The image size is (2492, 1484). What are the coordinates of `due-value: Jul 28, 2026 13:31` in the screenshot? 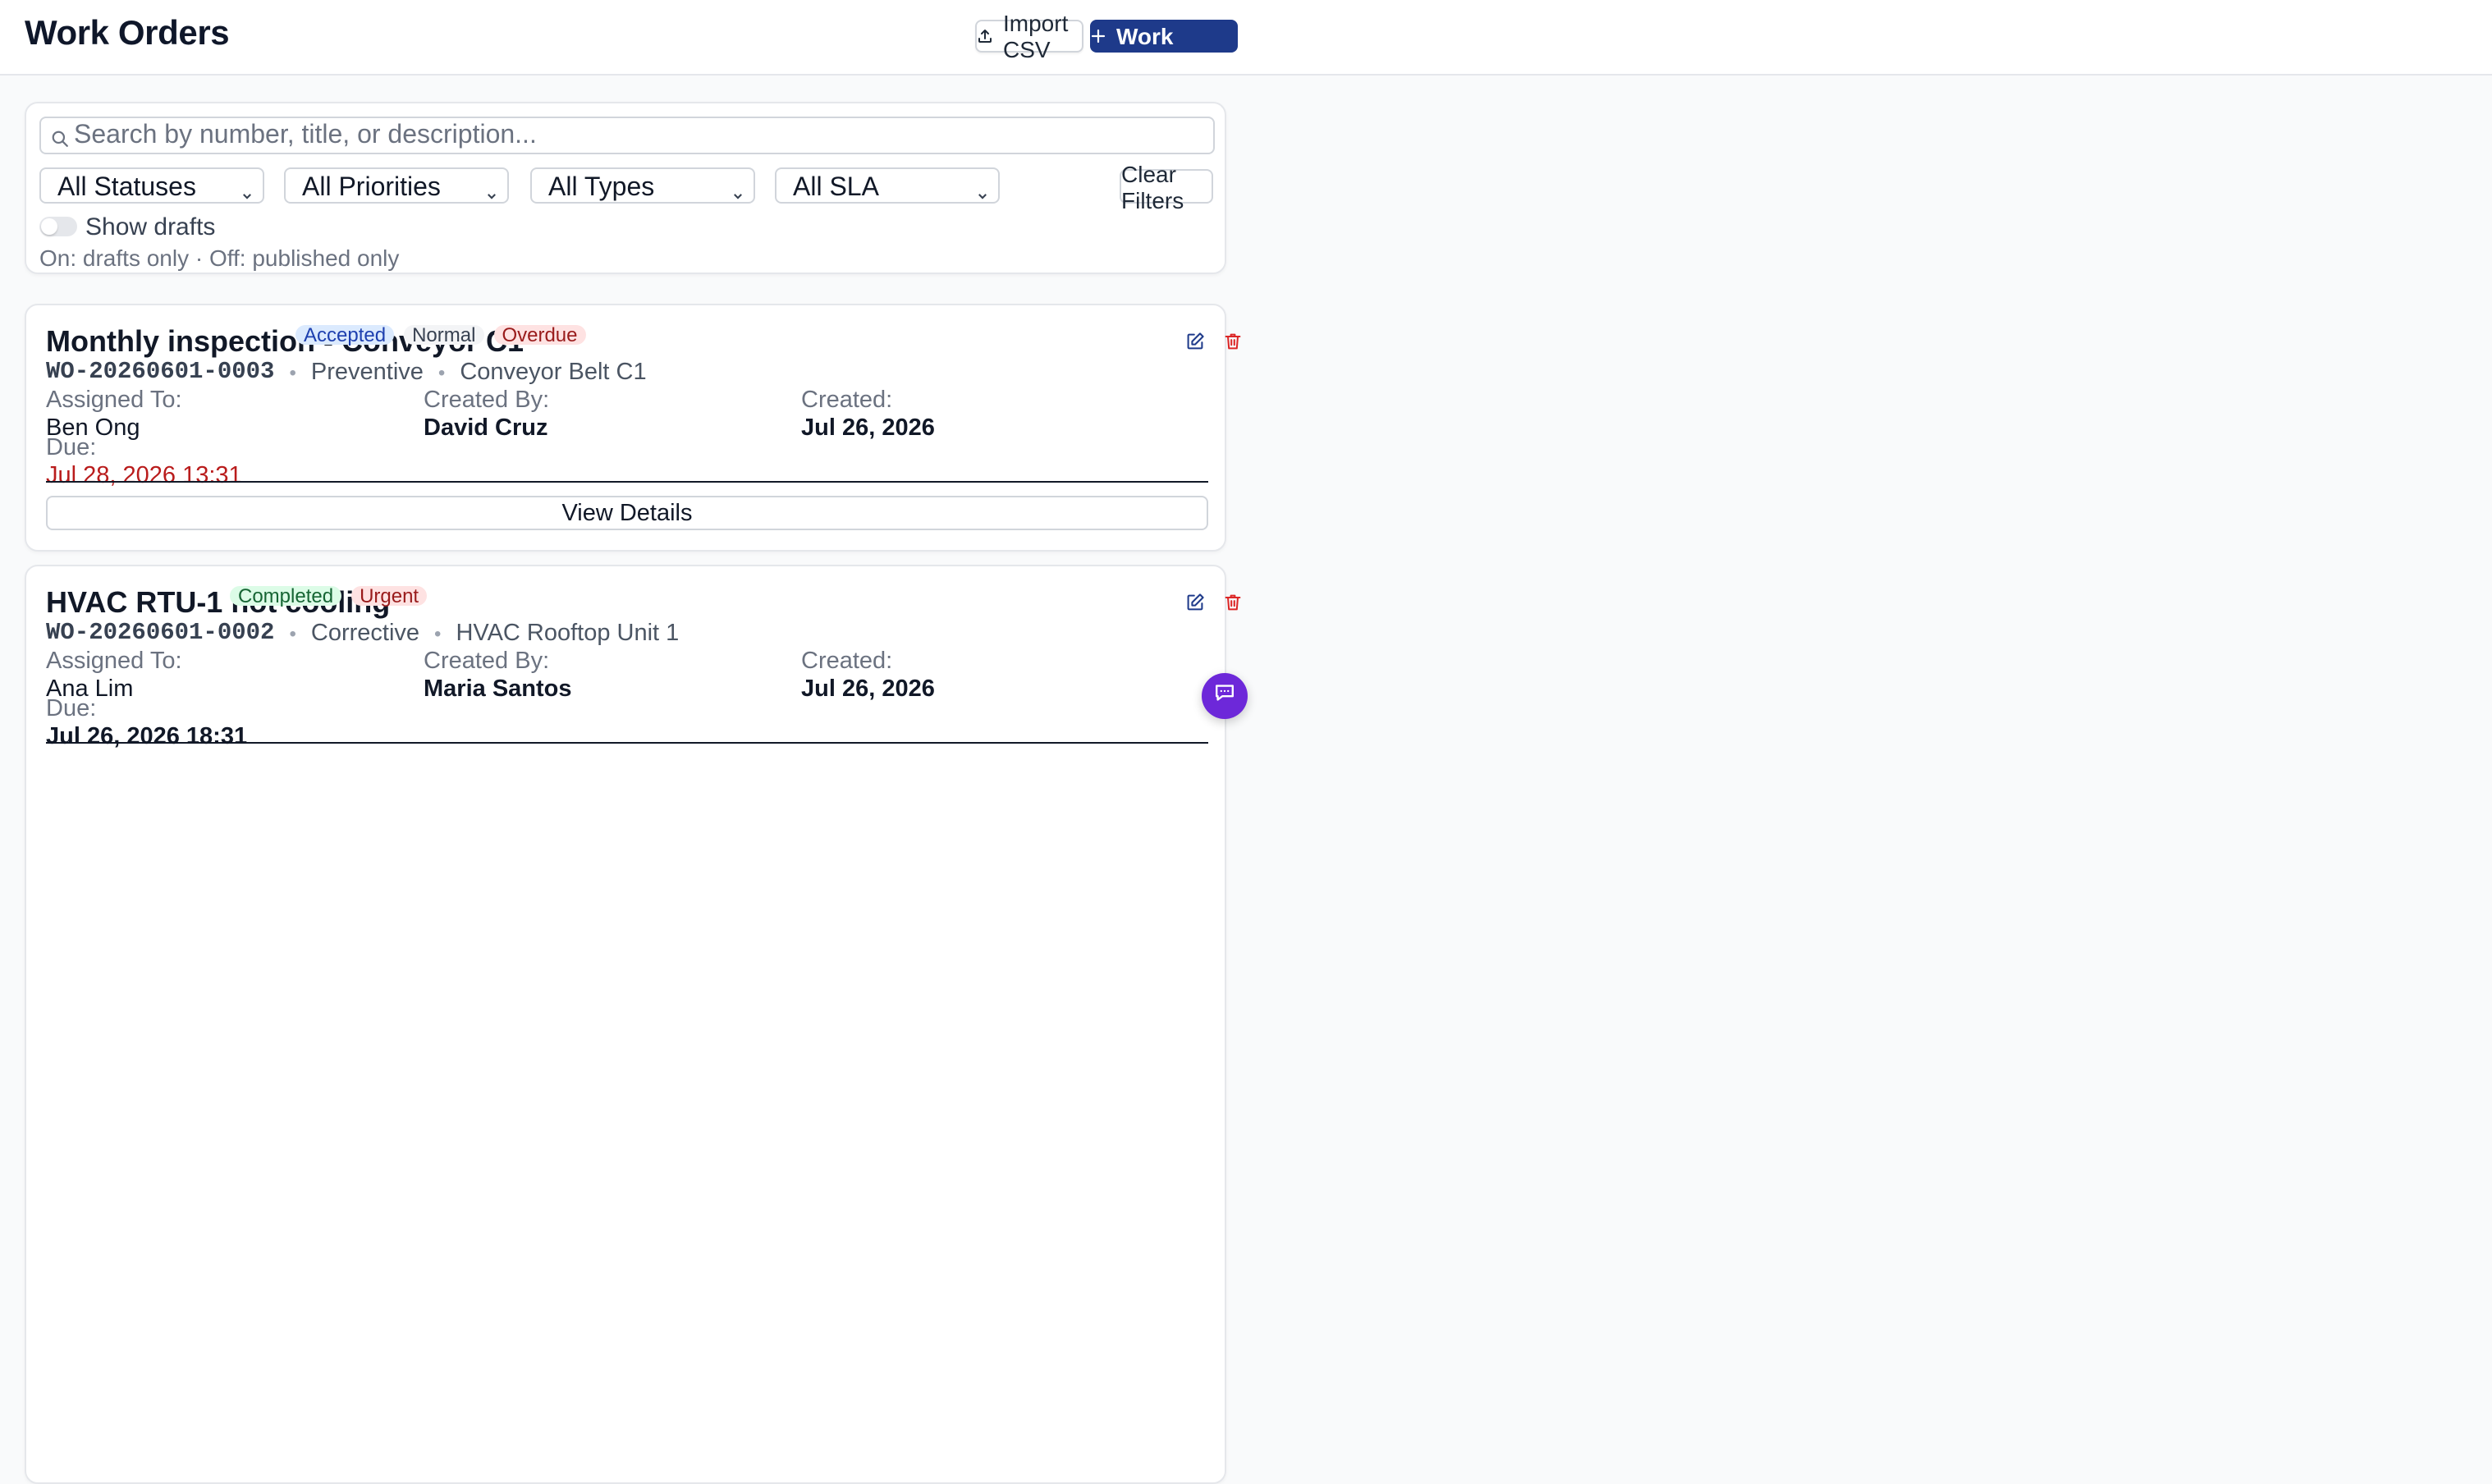 It's located at (144, 476).